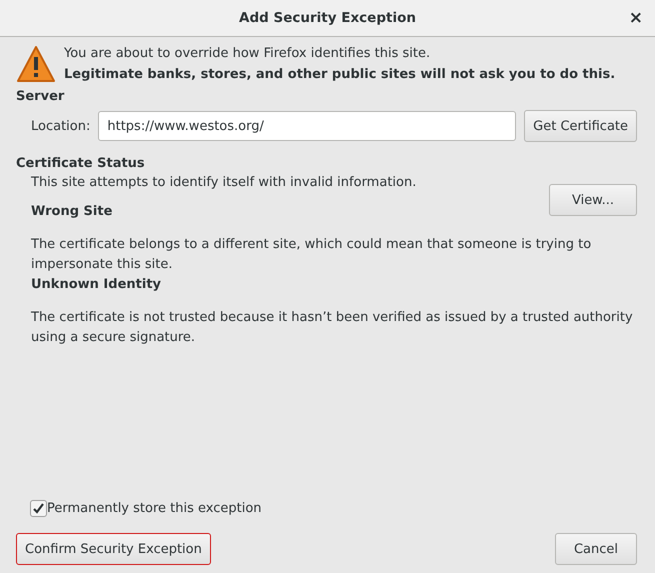  What do you see at coordinates (113, 549) in the screenshot?
I see `confirm-button: Confirm Security Exception` at bounding box center [113, 549].